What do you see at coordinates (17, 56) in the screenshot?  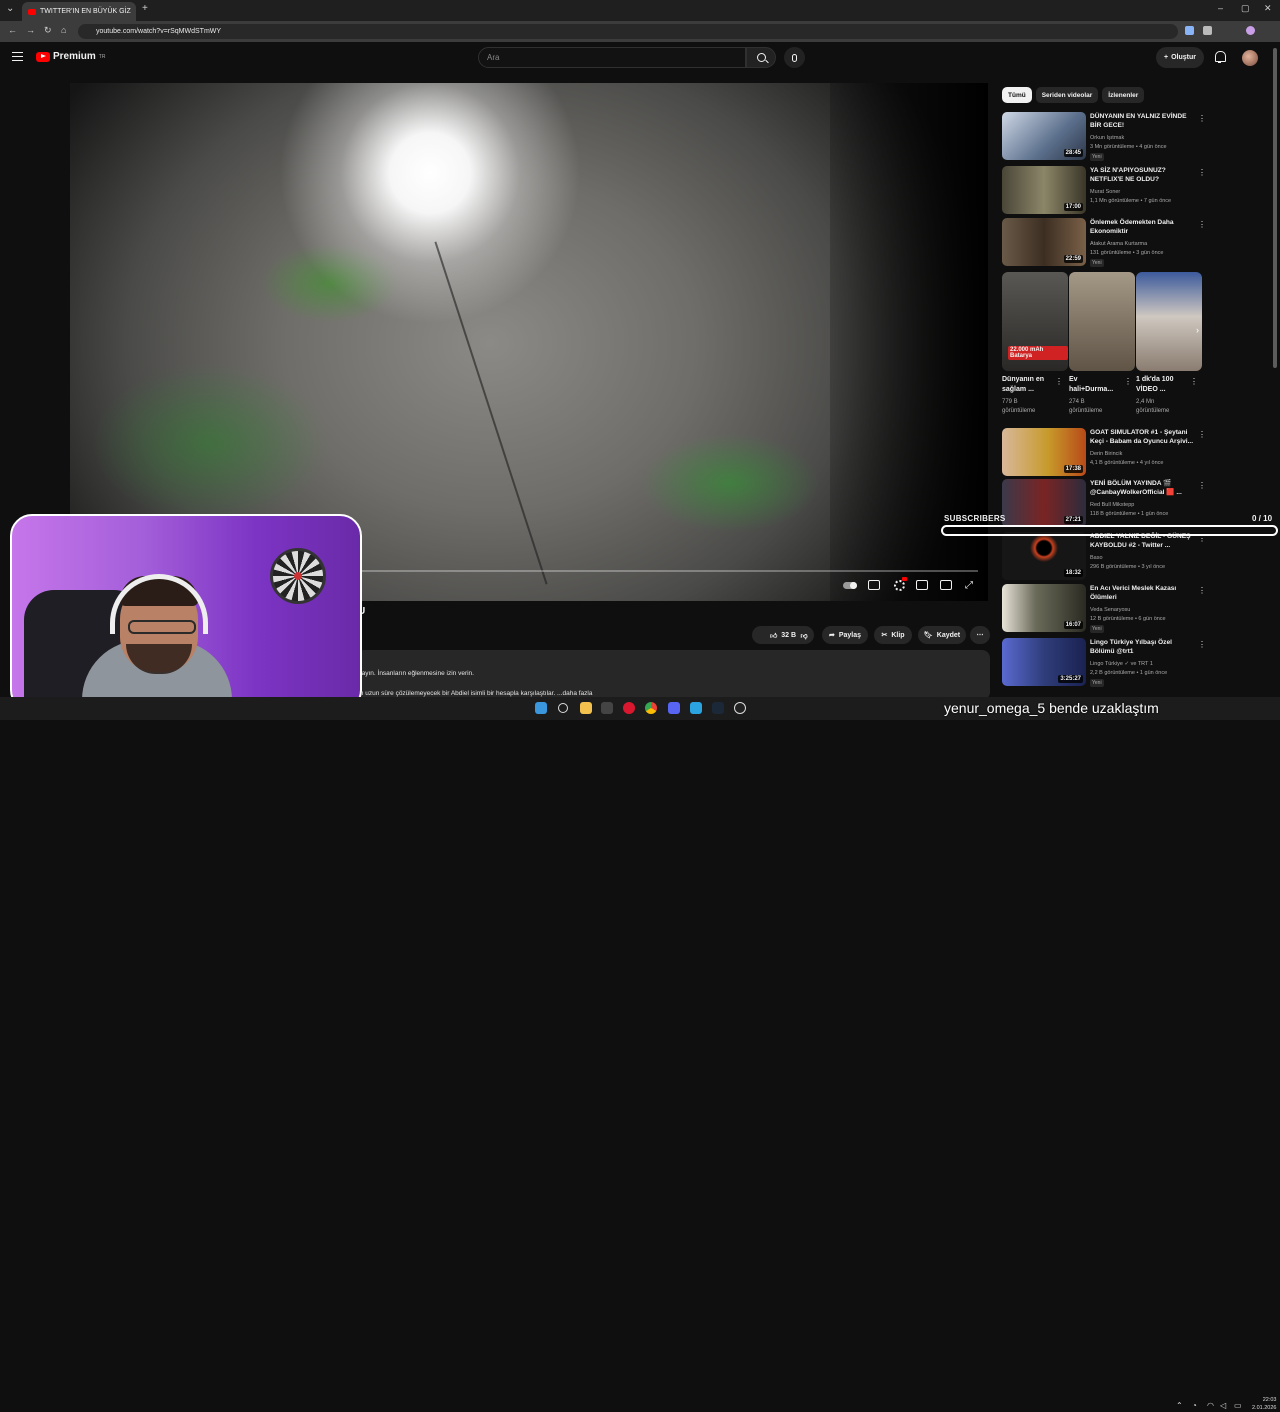 I see `menu-icon` at bounding box center [17, 56].